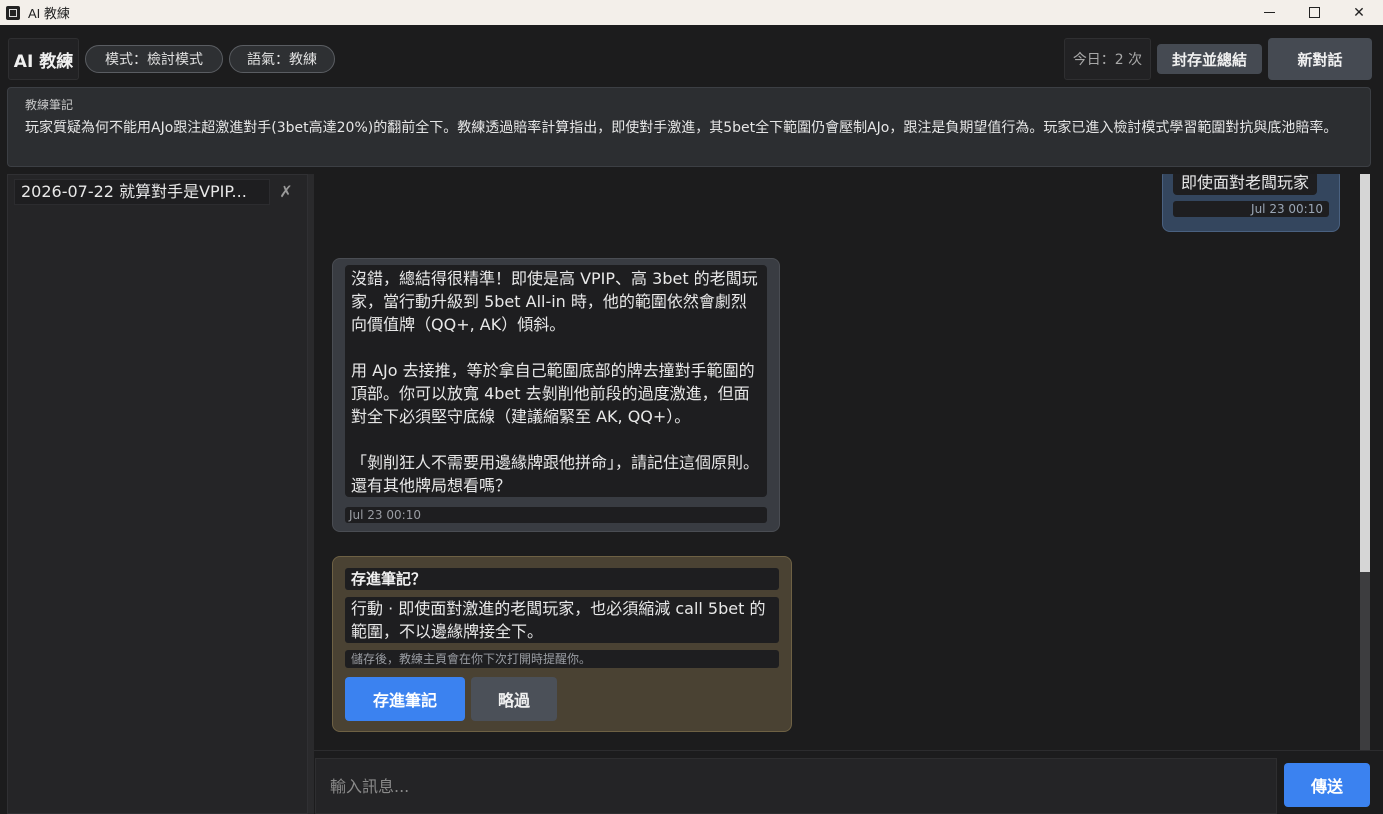 The height and width of the screenshot is (814, 1383). What do you see at coordinates (49, 105) in the screenshot?
I see `coach-notes-label: 教練筆記` at bounding box center [49, 105].